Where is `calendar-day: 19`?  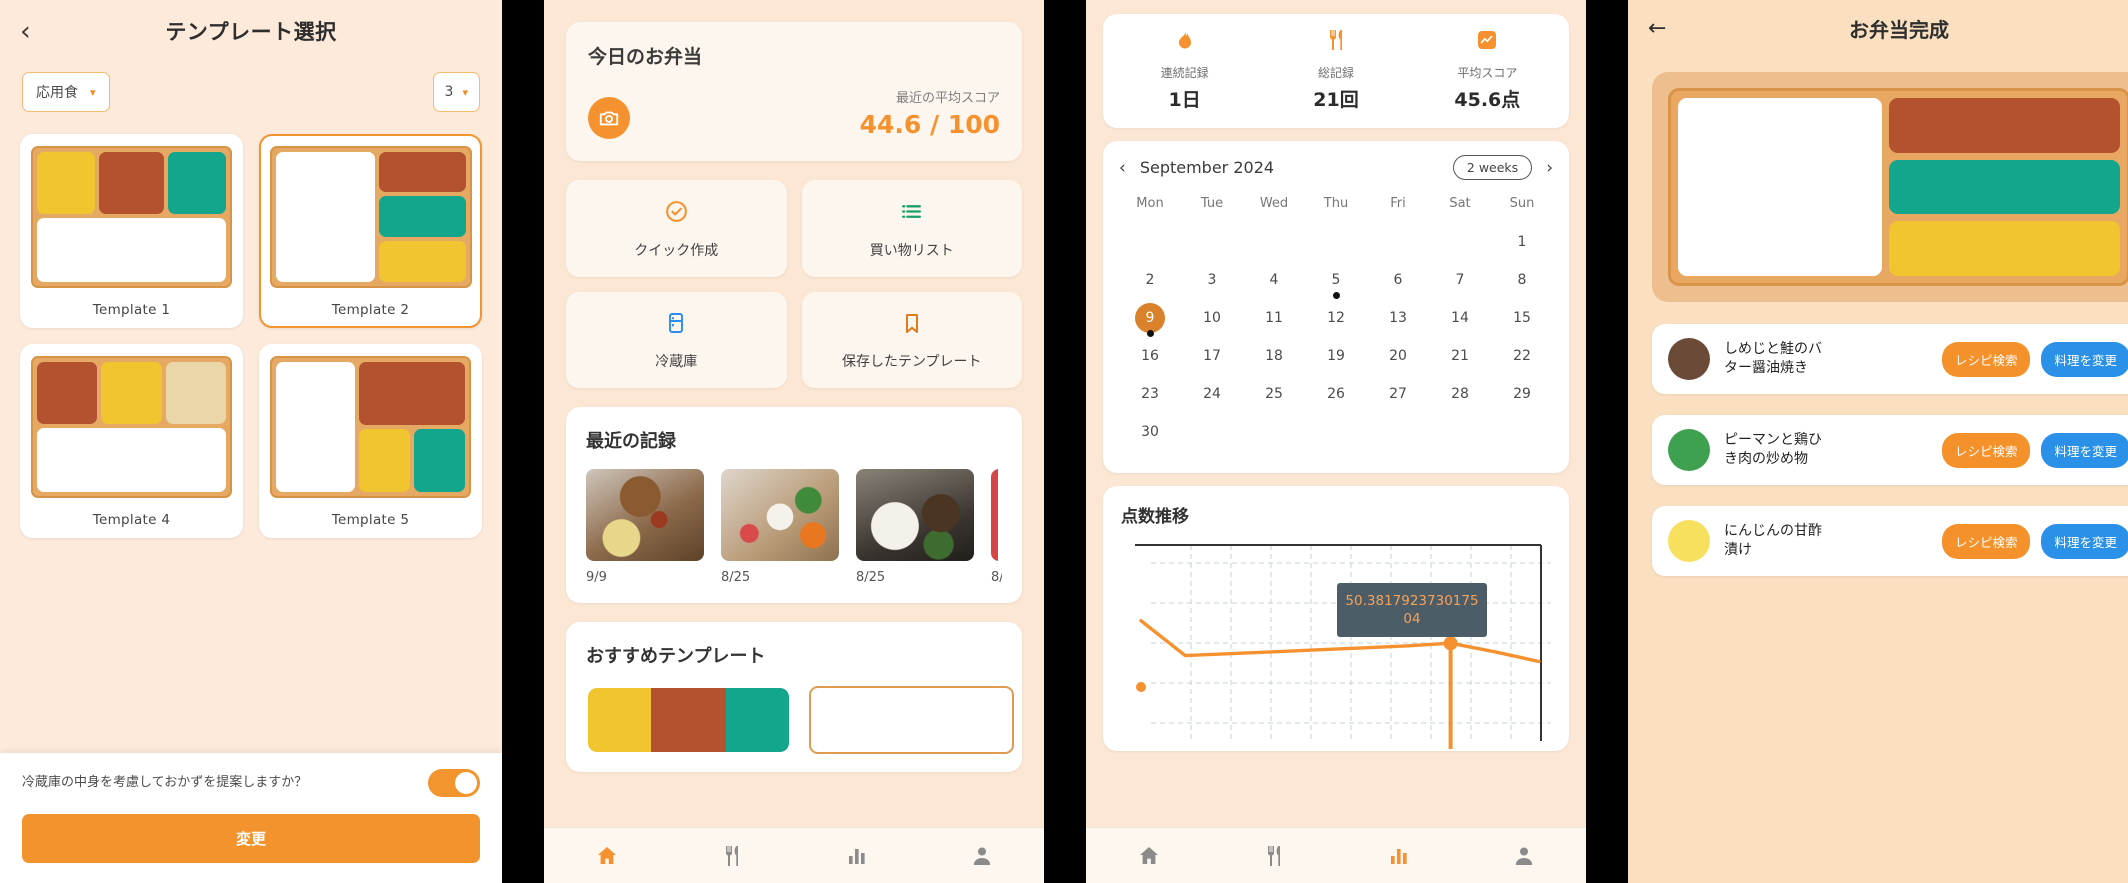 calendar-day: 19 is located at coordinates (1336, 356).